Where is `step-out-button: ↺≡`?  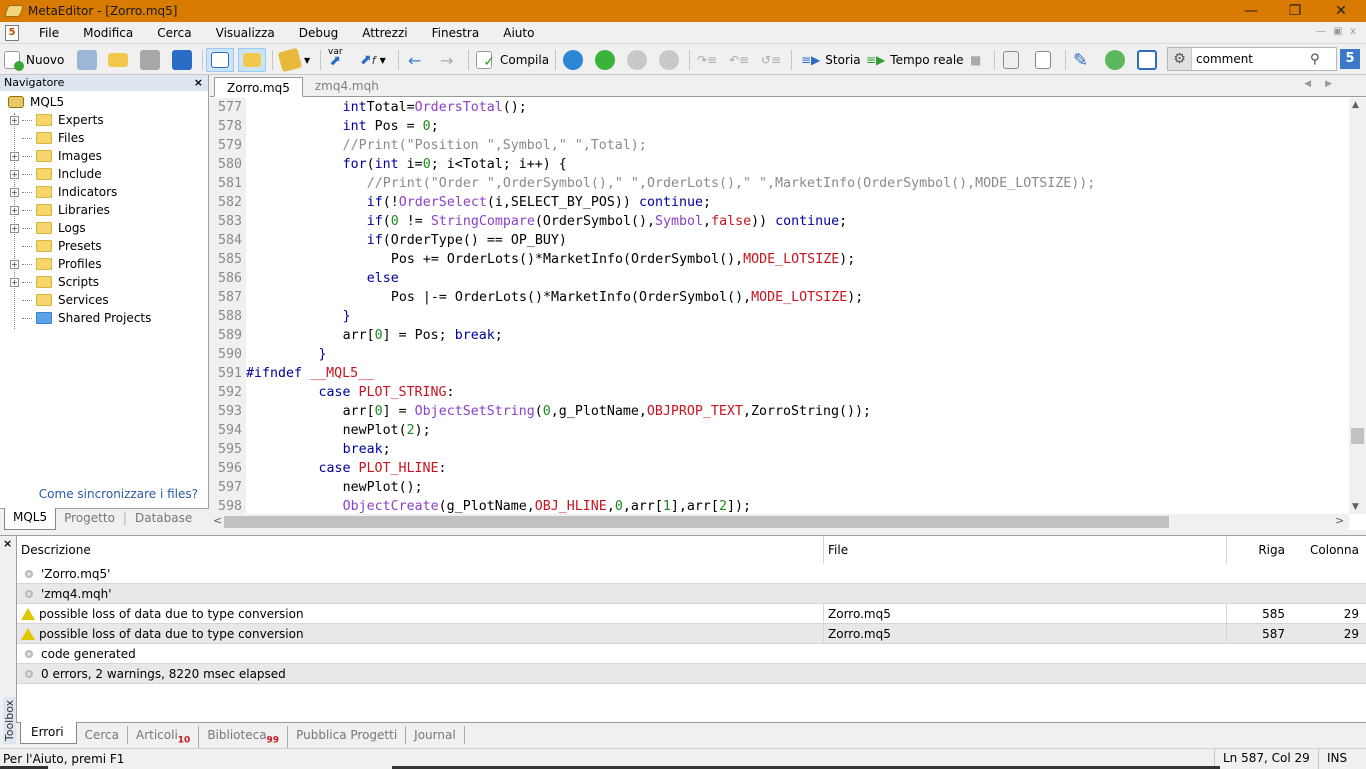
step-out-button: ↺≡ is located at coordinates (771, 60).